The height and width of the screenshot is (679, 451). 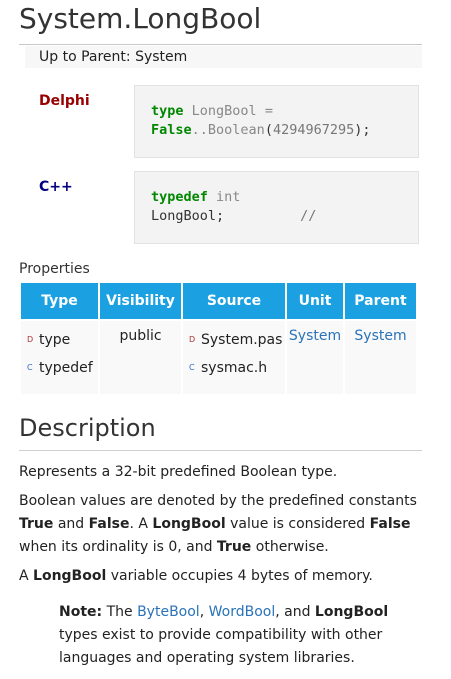 I want to click on note-text: The, so click(x=120, y=612).